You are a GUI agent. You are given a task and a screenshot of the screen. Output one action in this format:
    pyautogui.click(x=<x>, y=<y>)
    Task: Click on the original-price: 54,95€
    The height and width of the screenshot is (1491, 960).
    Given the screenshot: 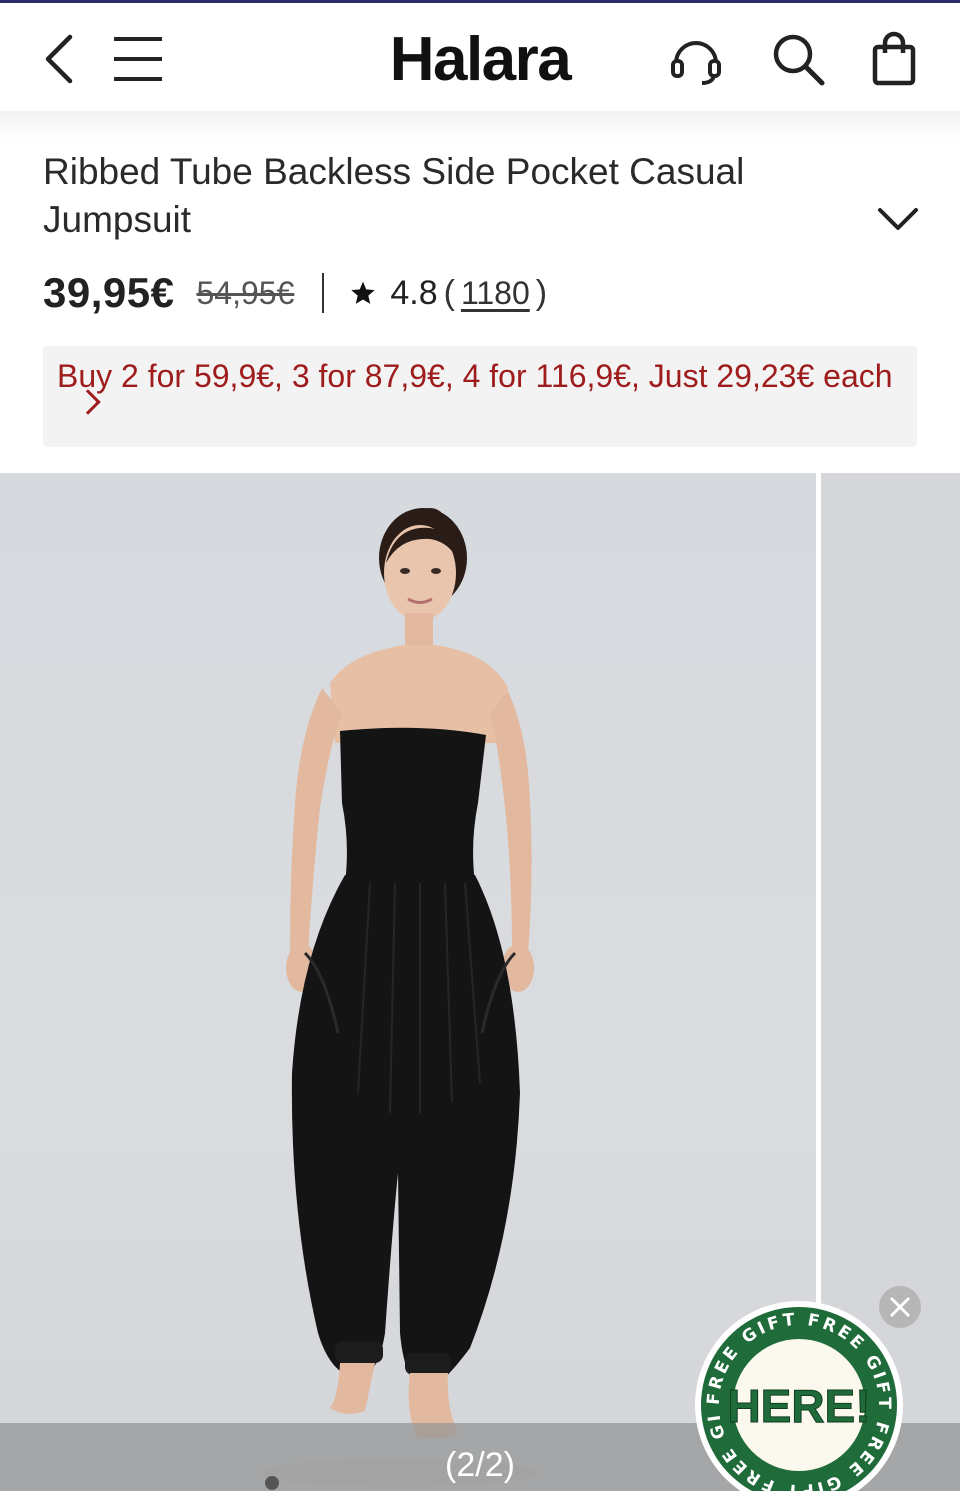 What is the action you would take?
    pyautogui.click(x=245, y=292)
    